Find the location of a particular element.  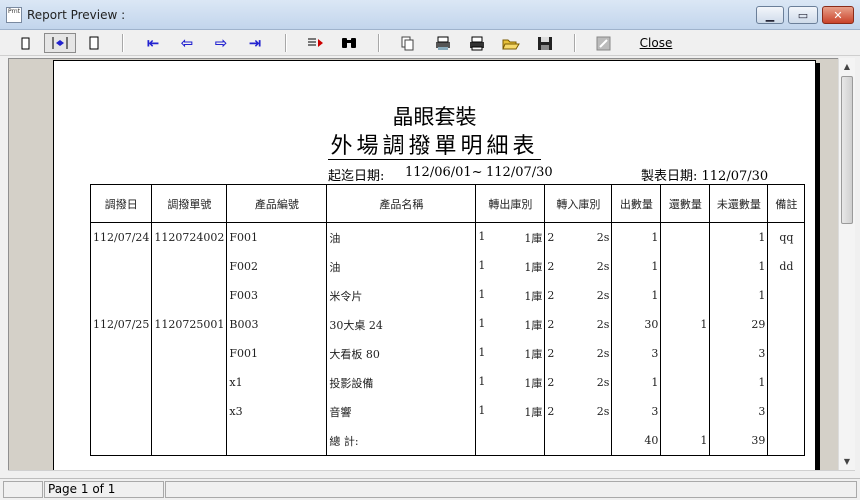

save-button is located at coordinates (545, 43).